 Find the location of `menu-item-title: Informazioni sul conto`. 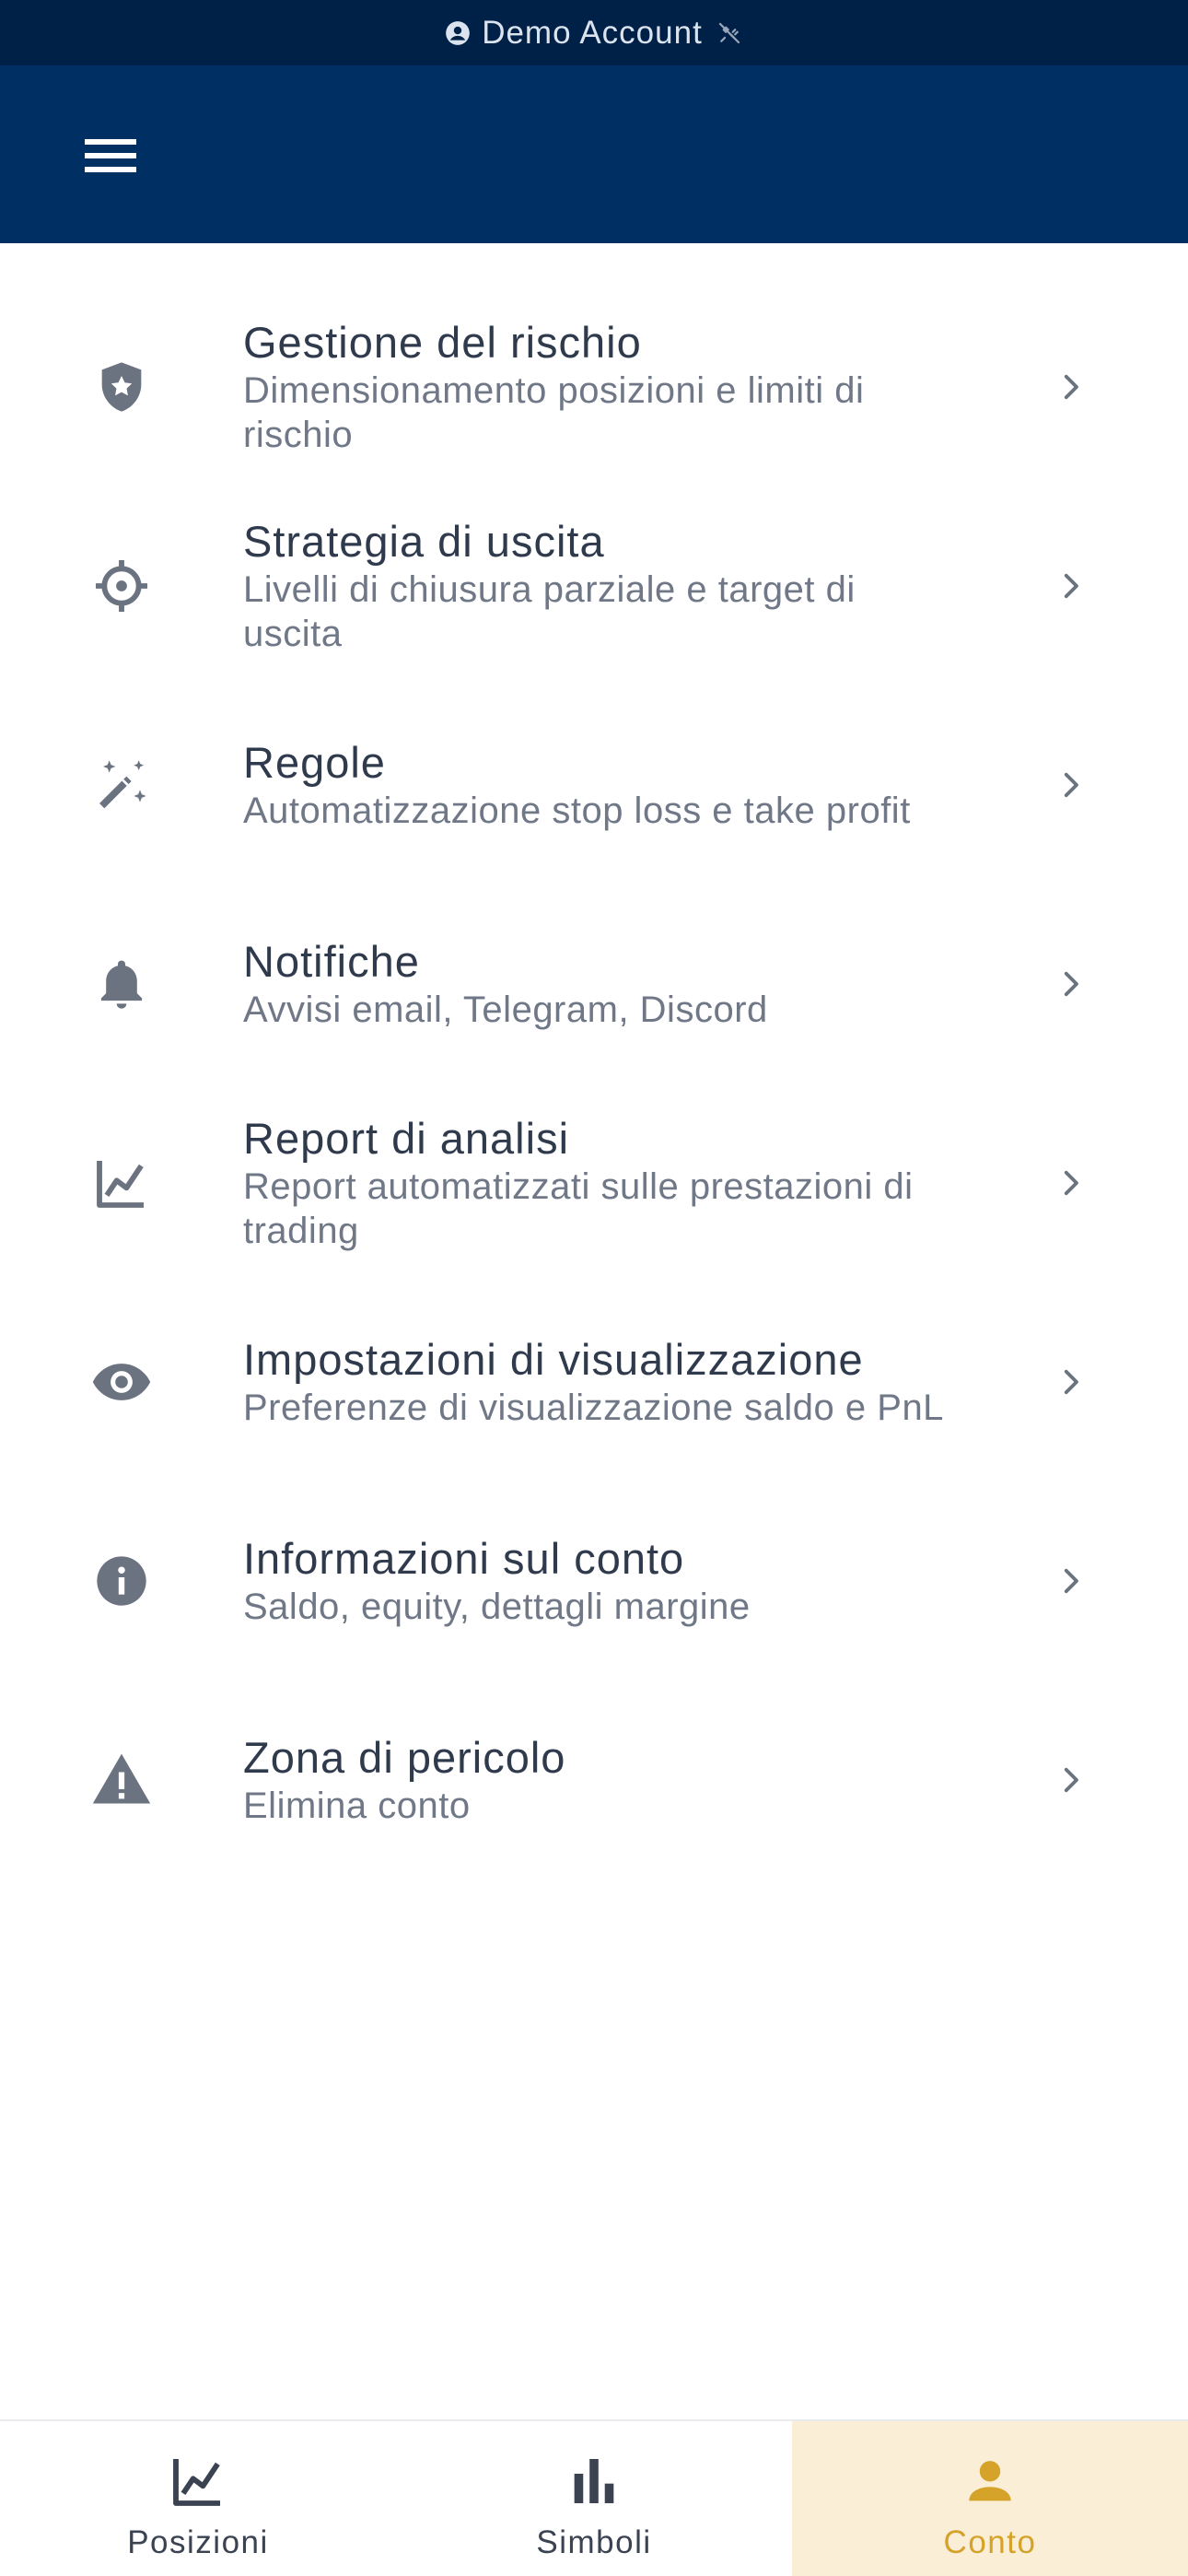

menu-item-title: Informazioni sul conto is located at coordinates (464, 1558).